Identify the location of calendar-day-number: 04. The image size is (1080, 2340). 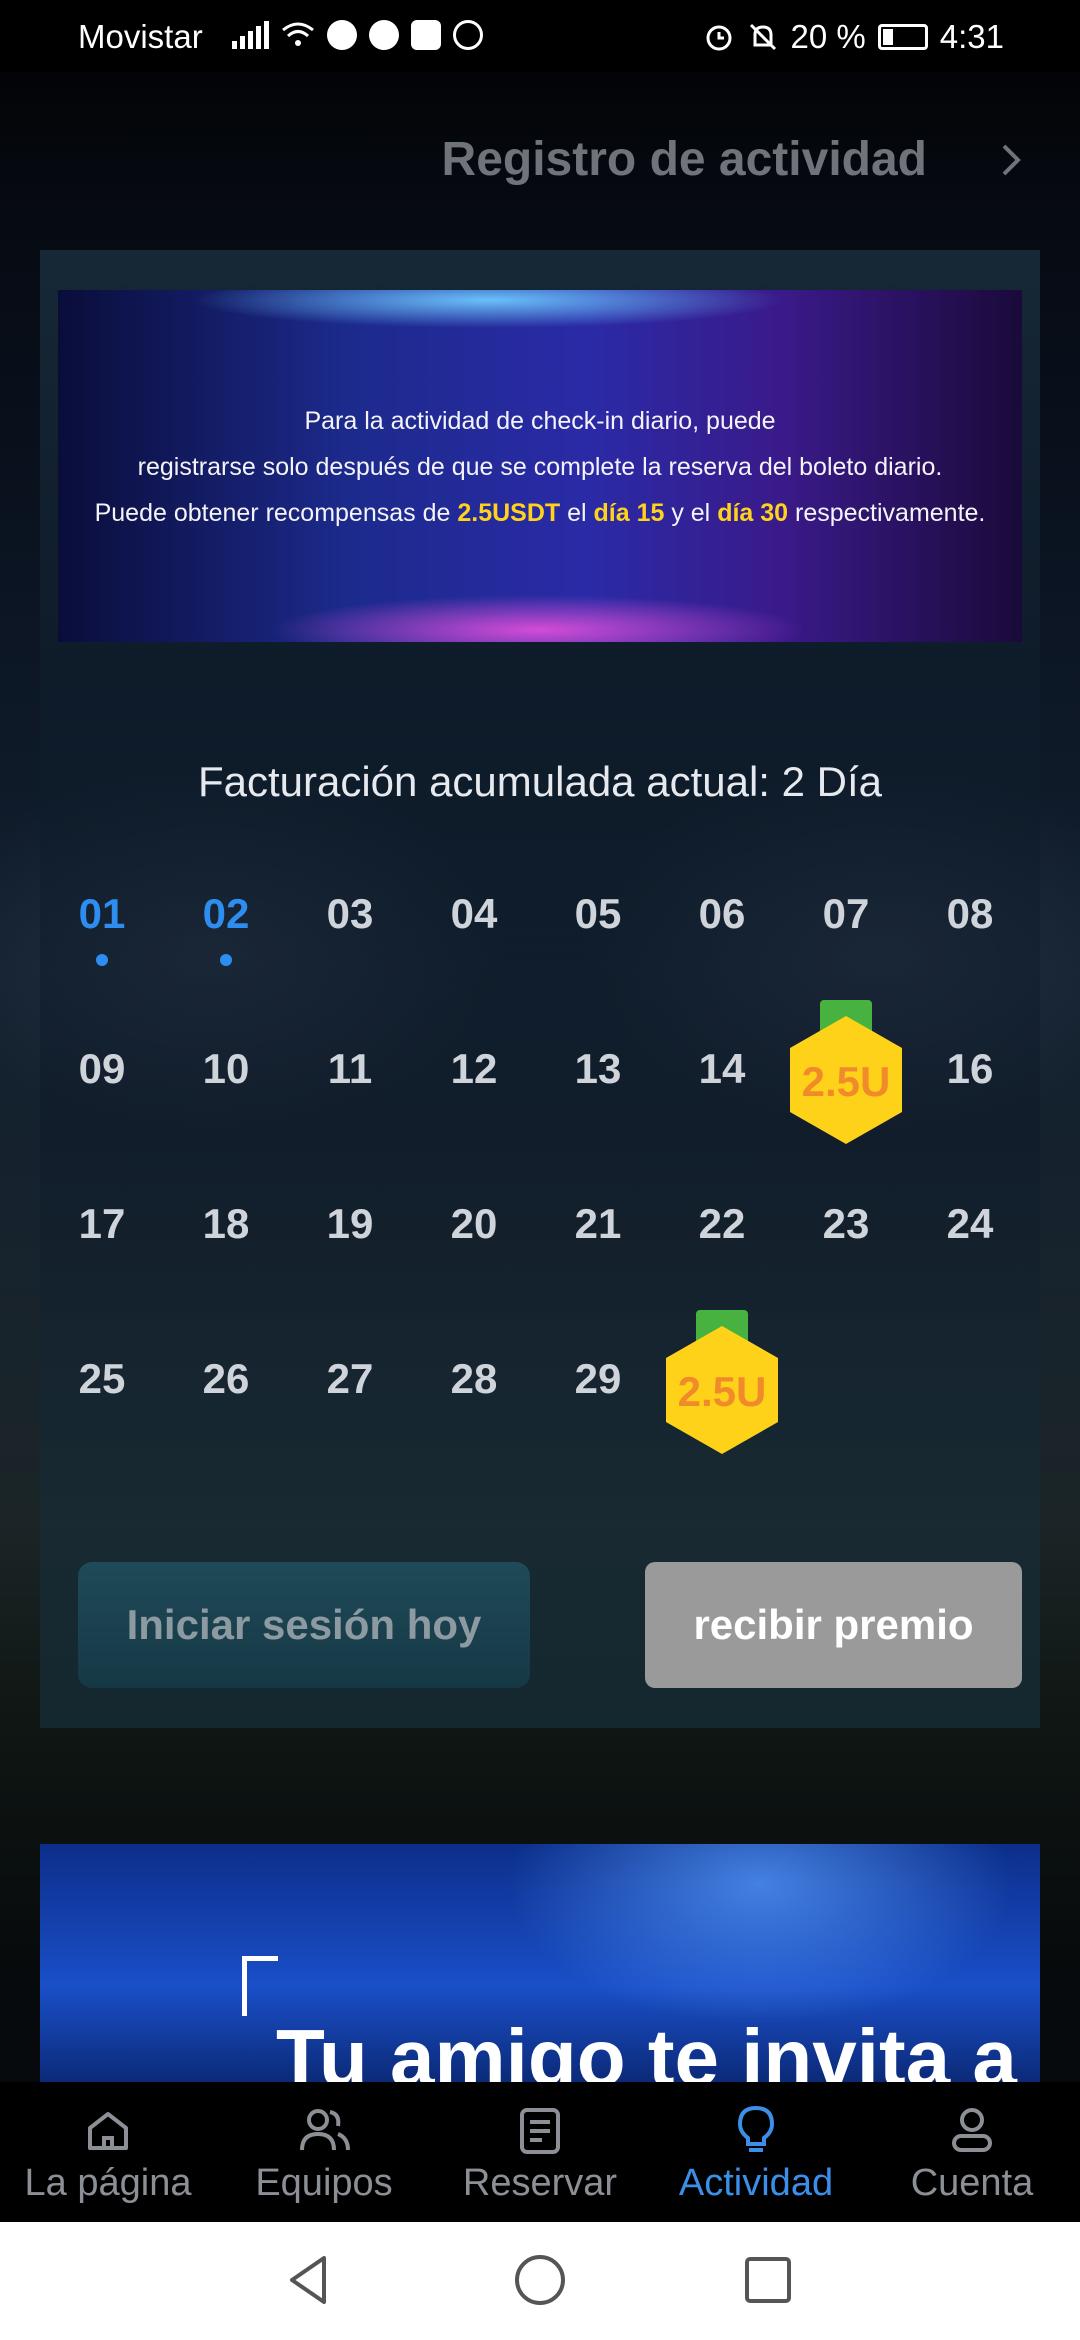
(474, 913).